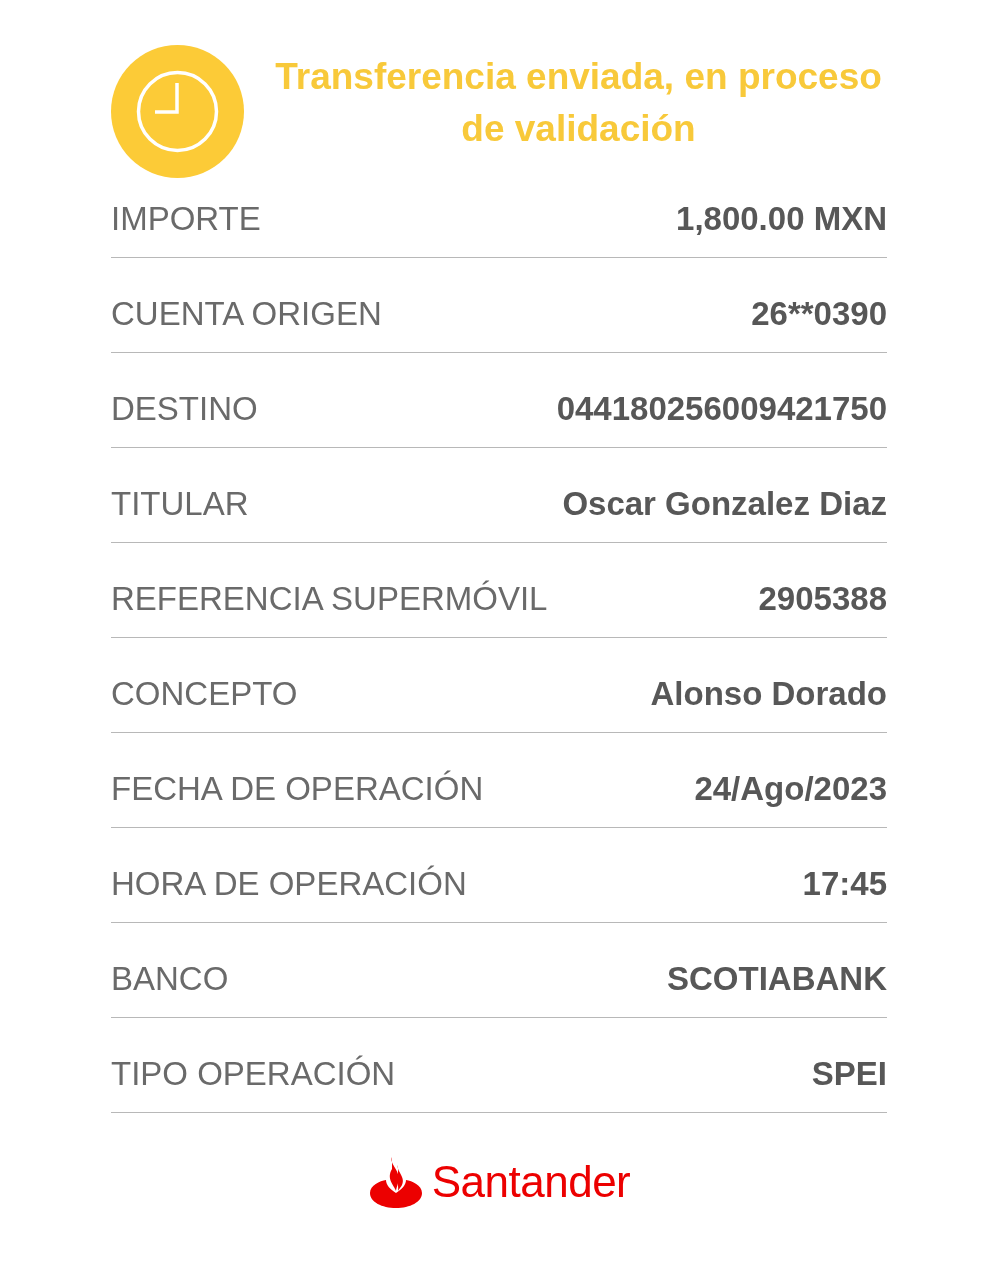 Image resolution: width=1000 pixels, height=1287 pixels. What do you see at coordinates (177, 111) in the screenshot?
I see `clock-icon` at bounding box center [177, 111].